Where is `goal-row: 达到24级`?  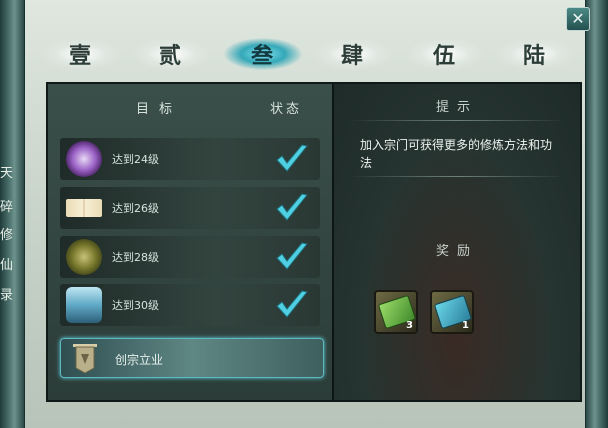 goal-row: 达到24级 is located at coordinates (190, 159).